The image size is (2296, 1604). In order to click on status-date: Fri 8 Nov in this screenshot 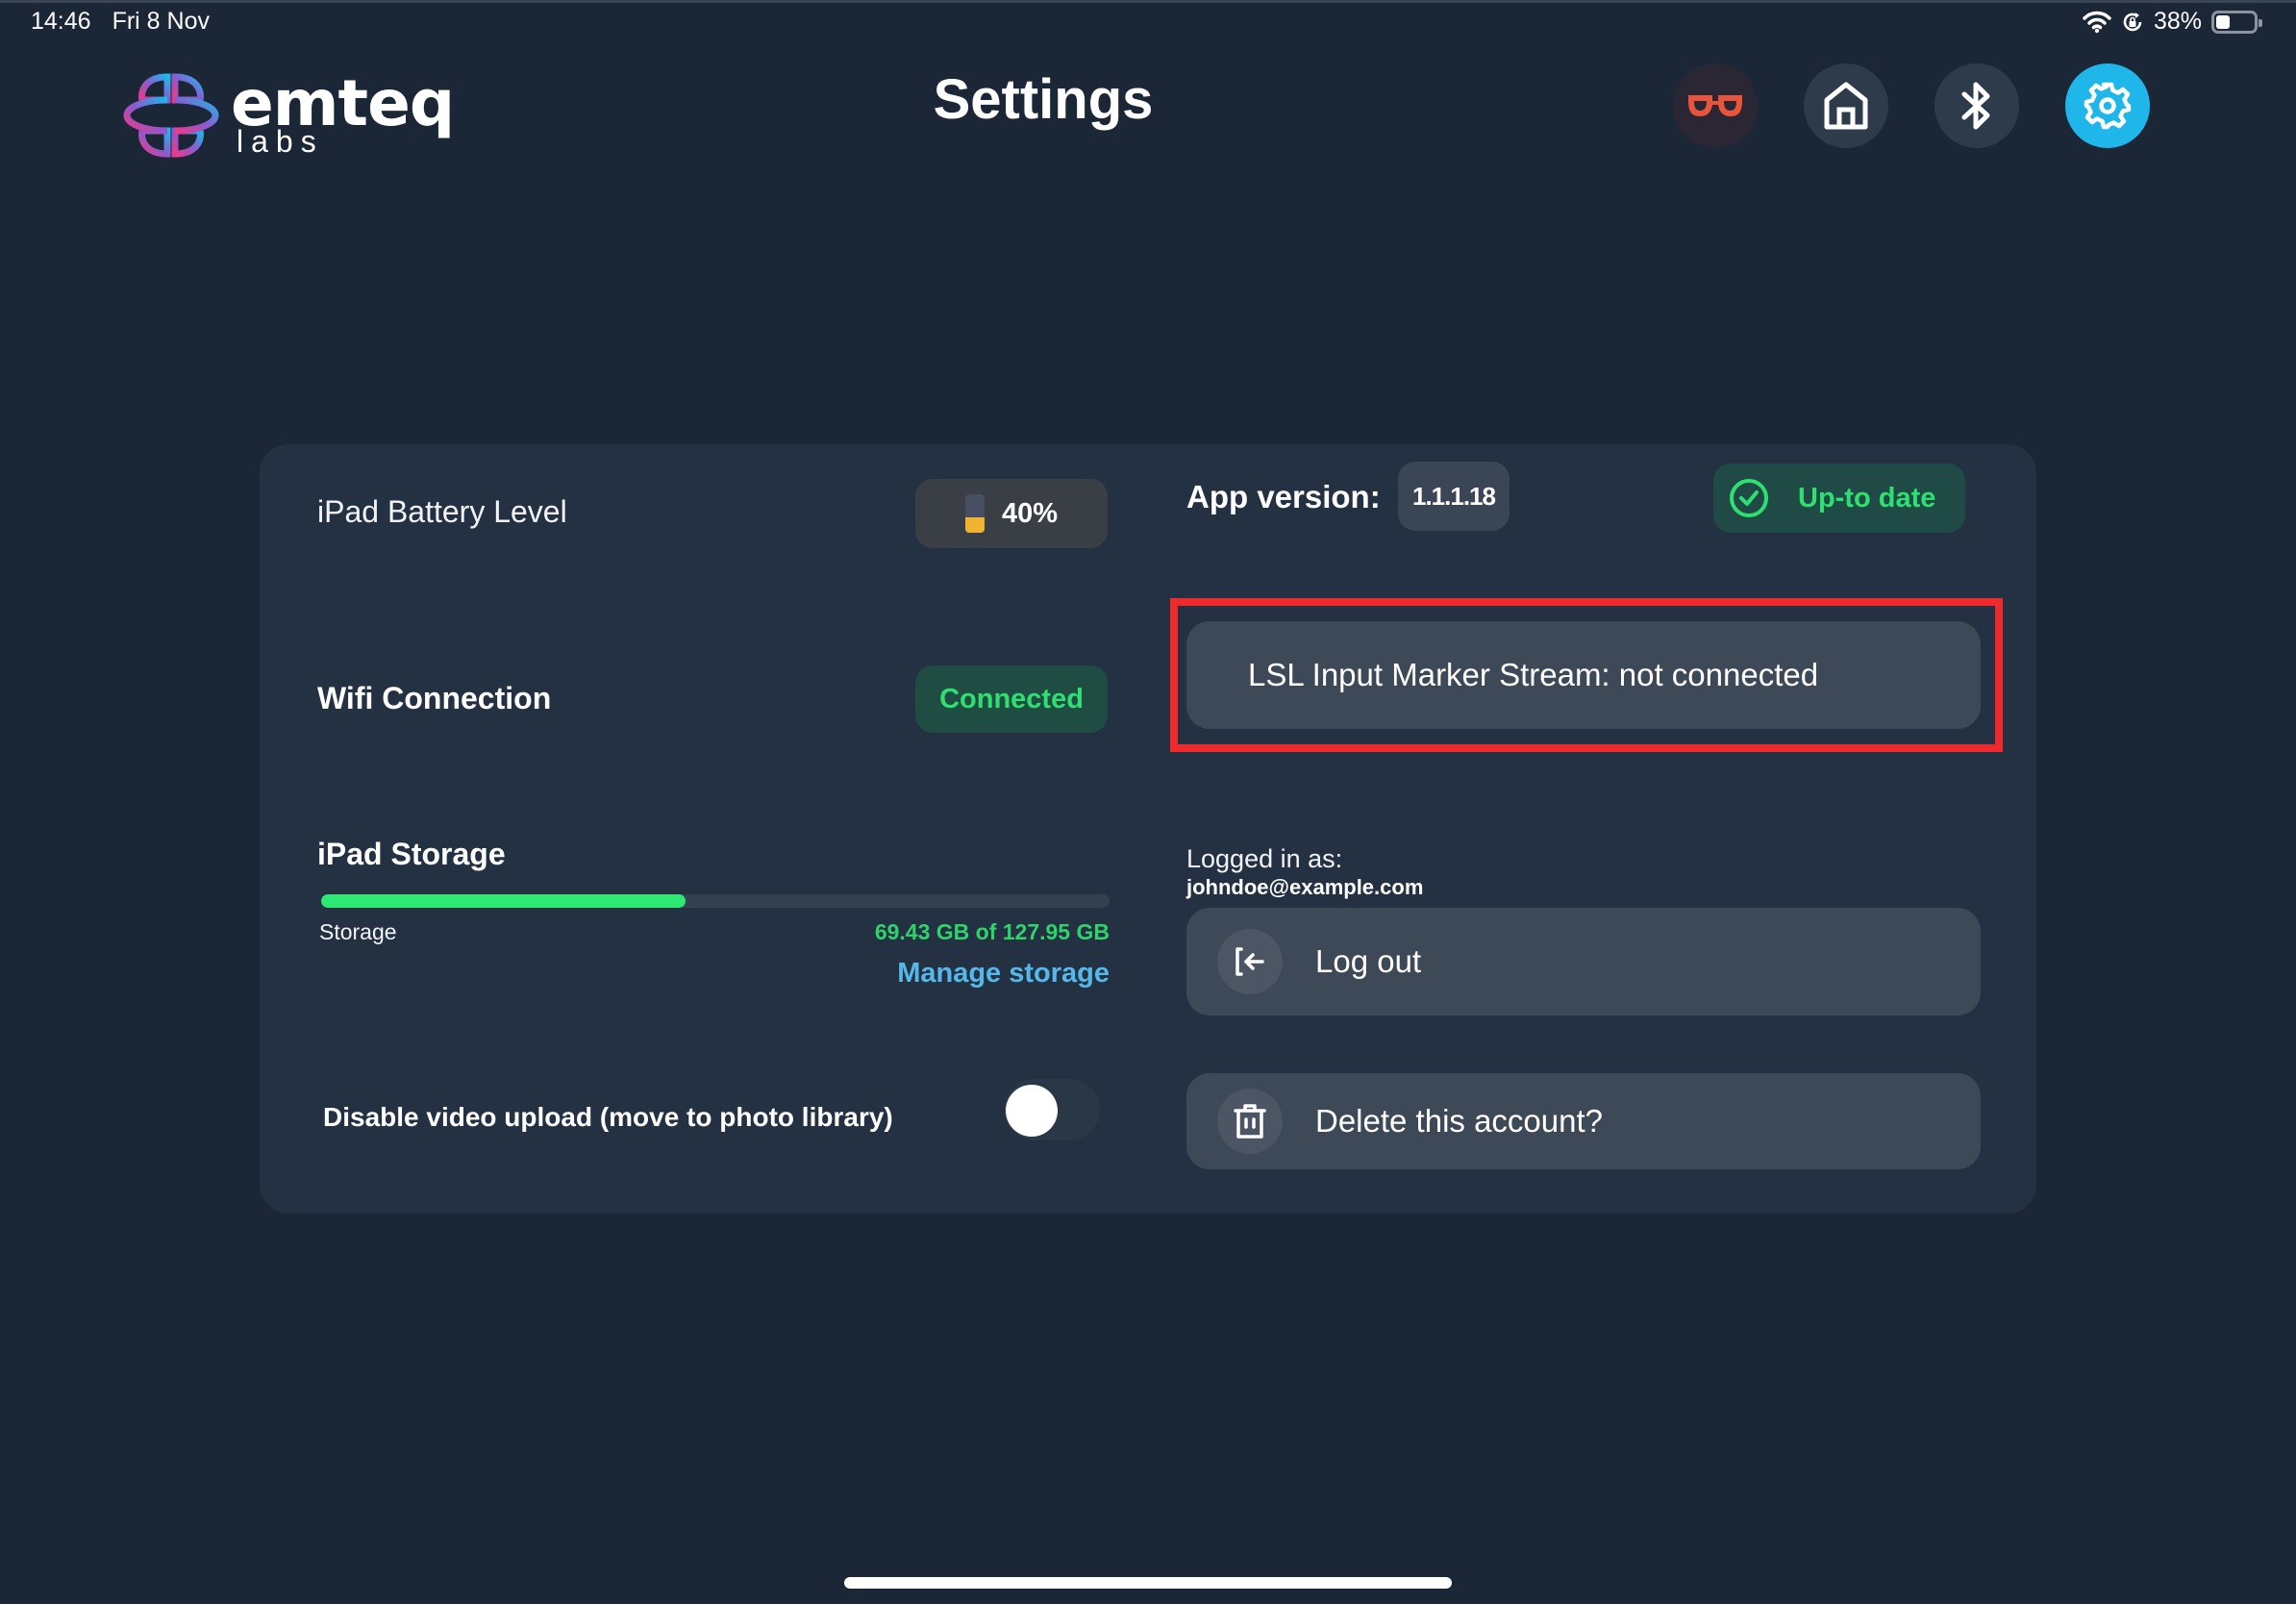, I will do `click(161, 21)`.